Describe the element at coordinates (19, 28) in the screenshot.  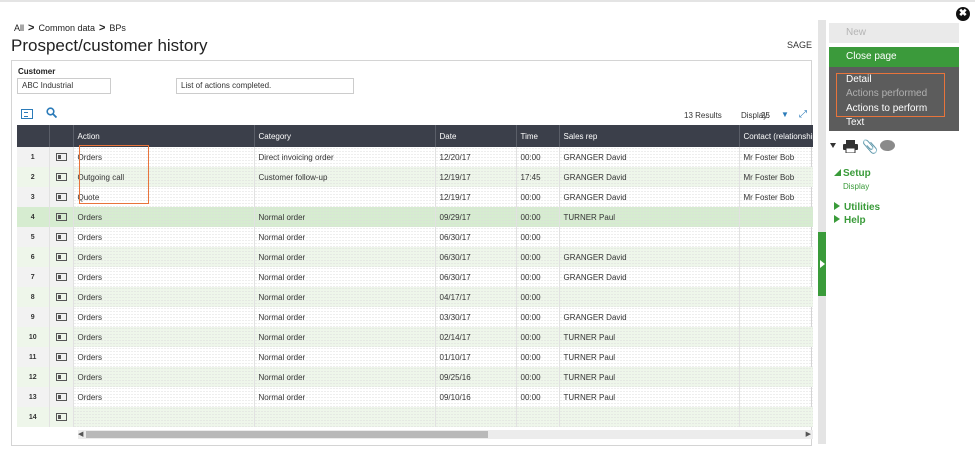
I see `breadcrumb-all: All` at that location.